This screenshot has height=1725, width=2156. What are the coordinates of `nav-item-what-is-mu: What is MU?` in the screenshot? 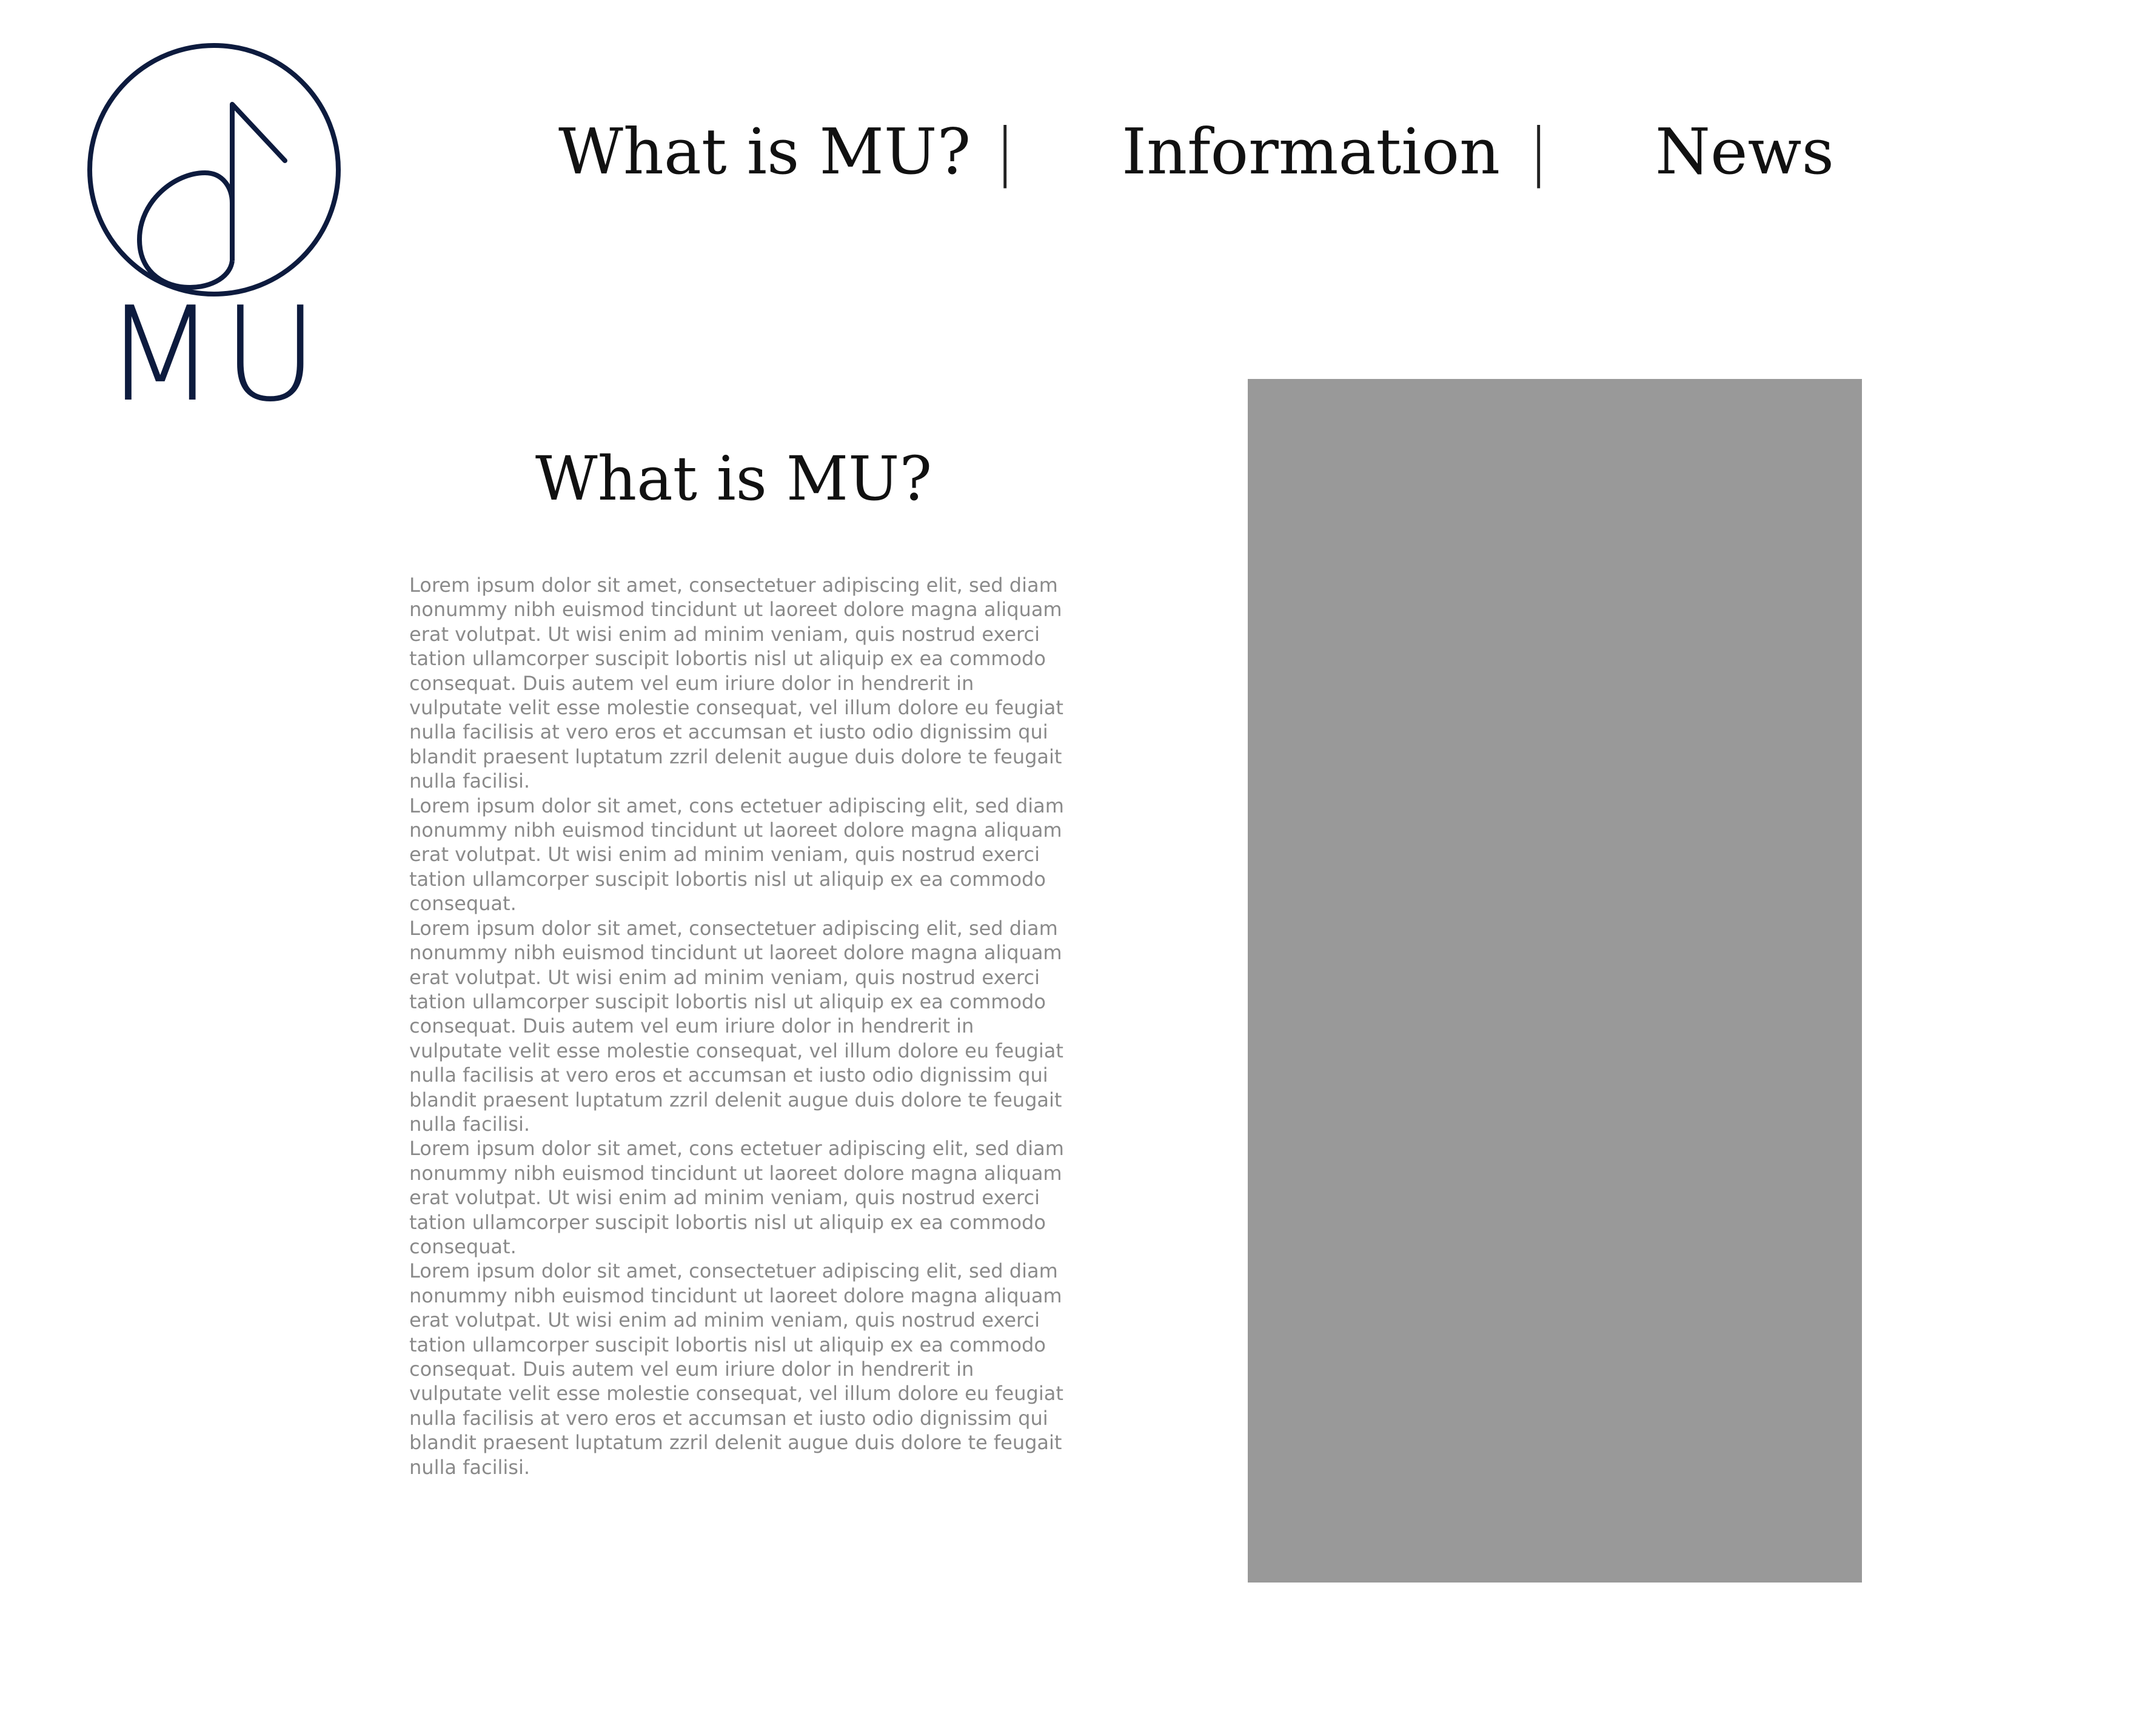 It's located at (764, 151).